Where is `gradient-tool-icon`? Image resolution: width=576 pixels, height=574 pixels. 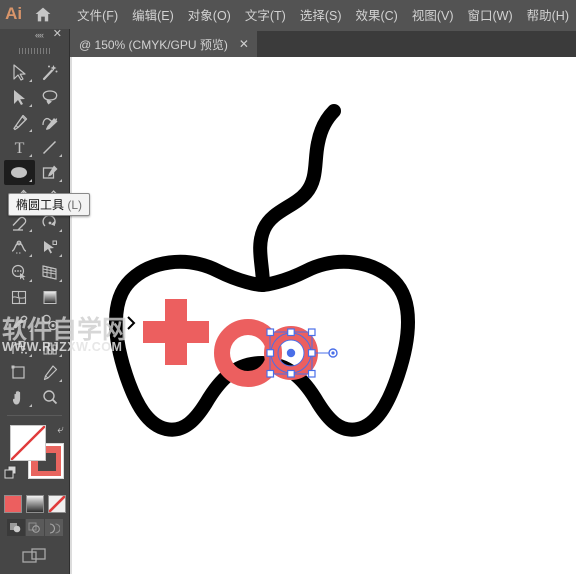 gradient-tool-icon is located at coordinates (50, 297).